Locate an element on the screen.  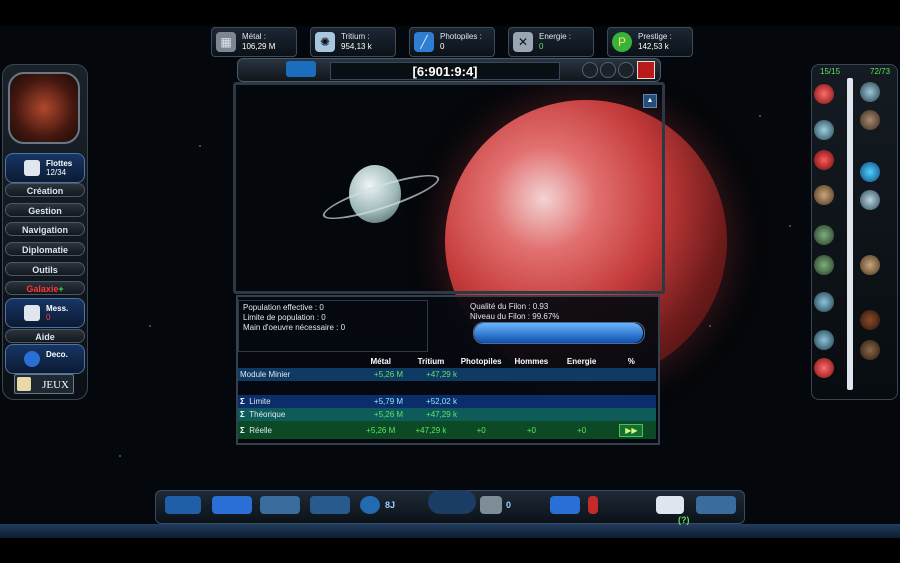
messages-count: 0 is located at coordinates (48, 317).